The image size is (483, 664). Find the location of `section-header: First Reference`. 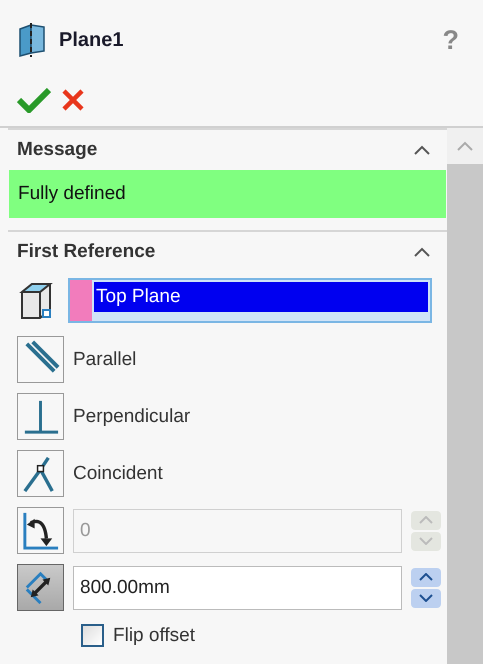

section-header: First Reference is located at coordinates (227, 252).